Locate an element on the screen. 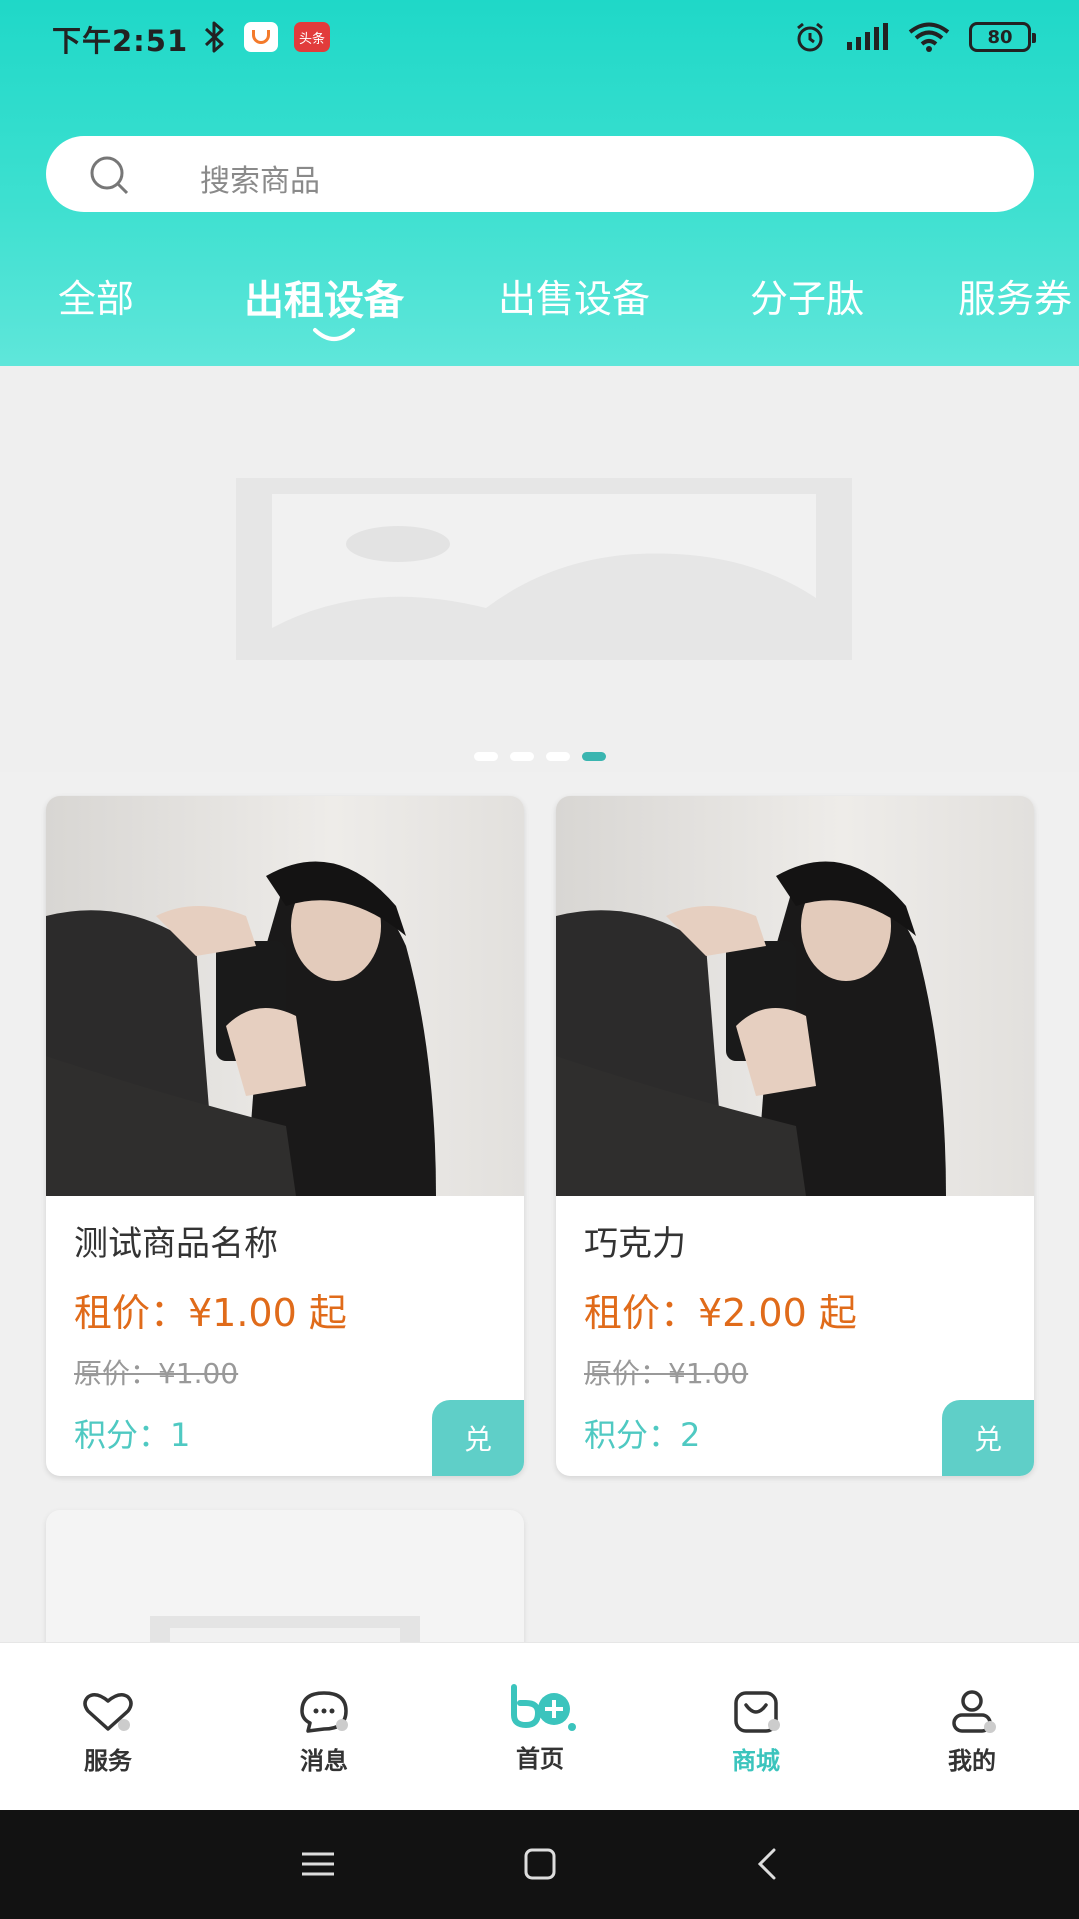 This screenshot has height=1919, width=1079. home-logo-icon is located at coordinates (543, 1707).